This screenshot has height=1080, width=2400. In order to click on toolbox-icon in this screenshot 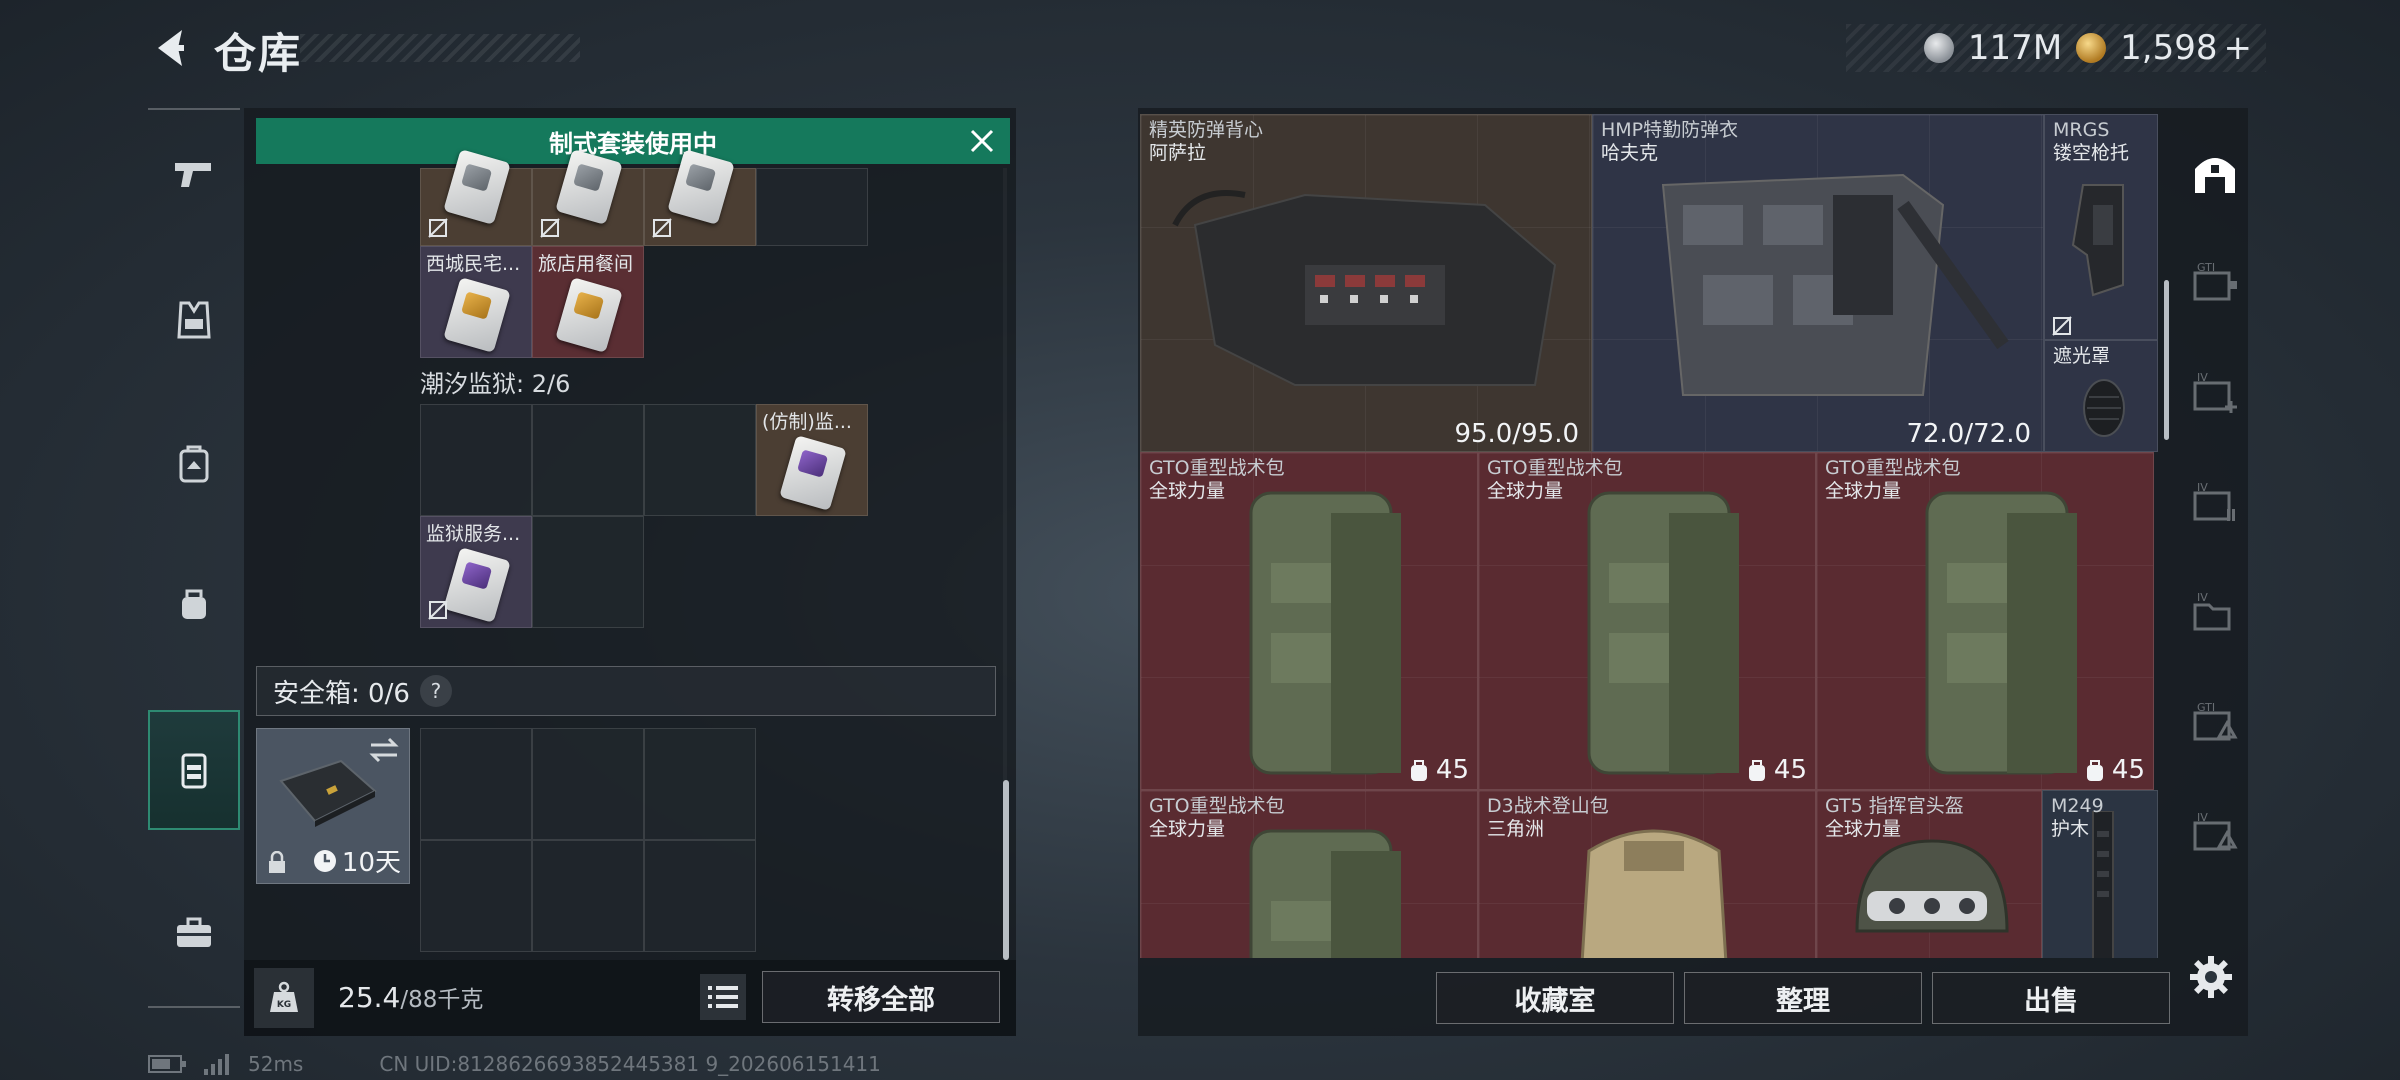, I will do `click(194, 932)`.